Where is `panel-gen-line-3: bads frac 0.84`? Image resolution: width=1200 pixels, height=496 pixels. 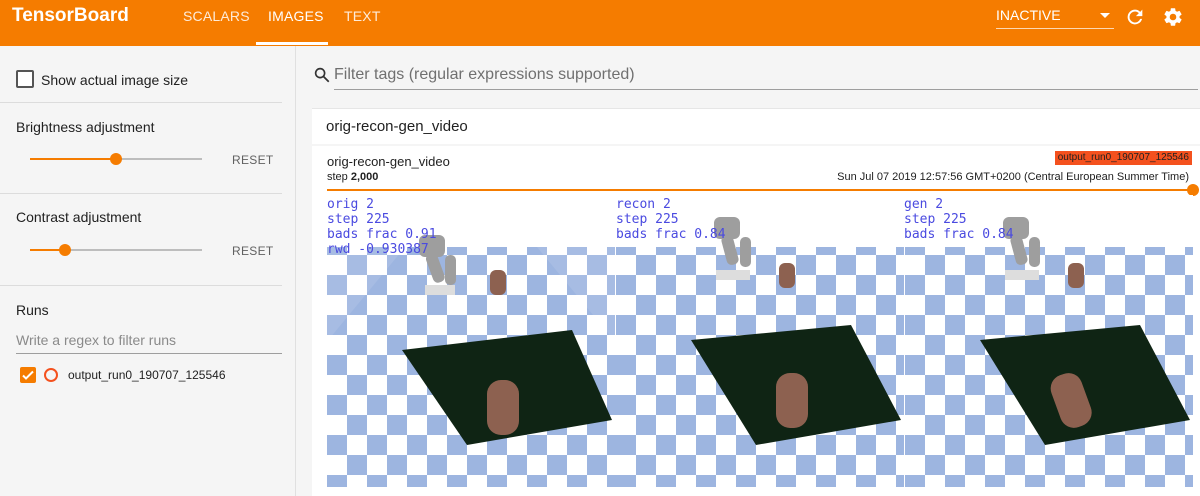
panel-gen-line-3: bads frac 0.84 is located at coordinates (959, 234).